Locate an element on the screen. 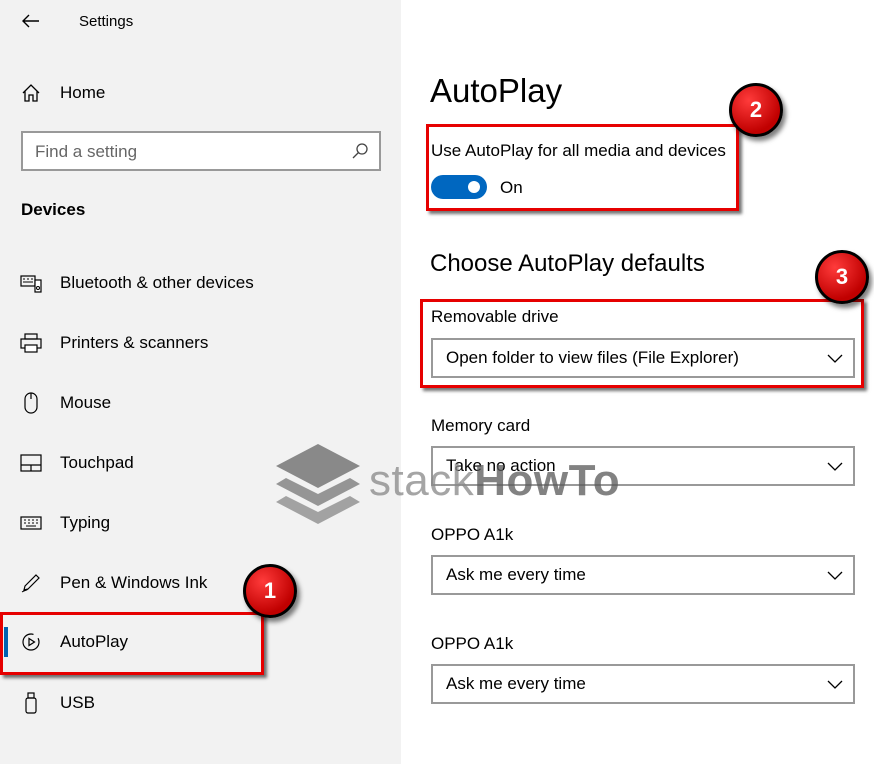 The height and width of the screenshot is (764, 874). sidebar-item-label: Pen & Windows Ink is located at coordinates (134, 582).